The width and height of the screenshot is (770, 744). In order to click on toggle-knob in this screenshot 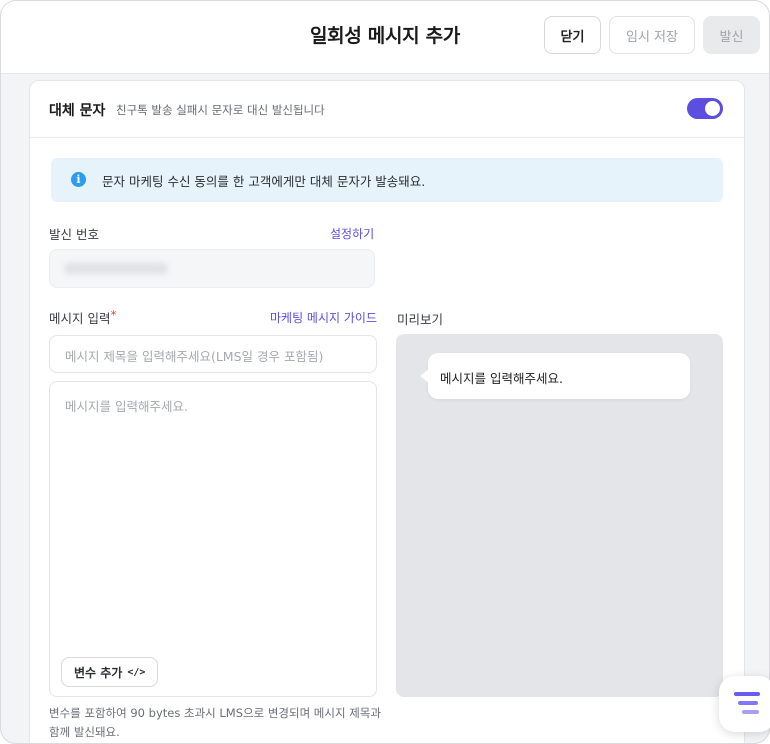, I will do `click(712, 108)`.